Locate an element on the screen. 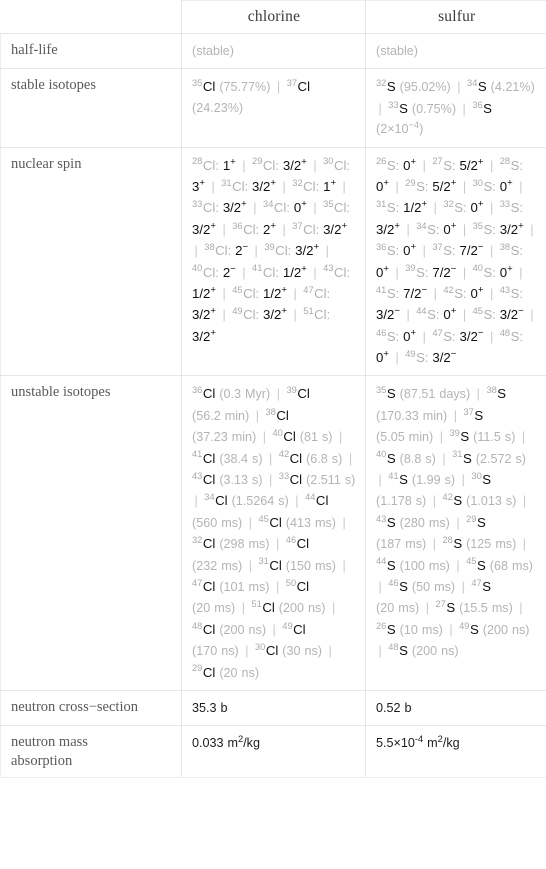 Image resolution: width=546 pixels, height=869 pixels. table-row-half-life: half-life (stable) (stable) is located at coordinates (273, 51).